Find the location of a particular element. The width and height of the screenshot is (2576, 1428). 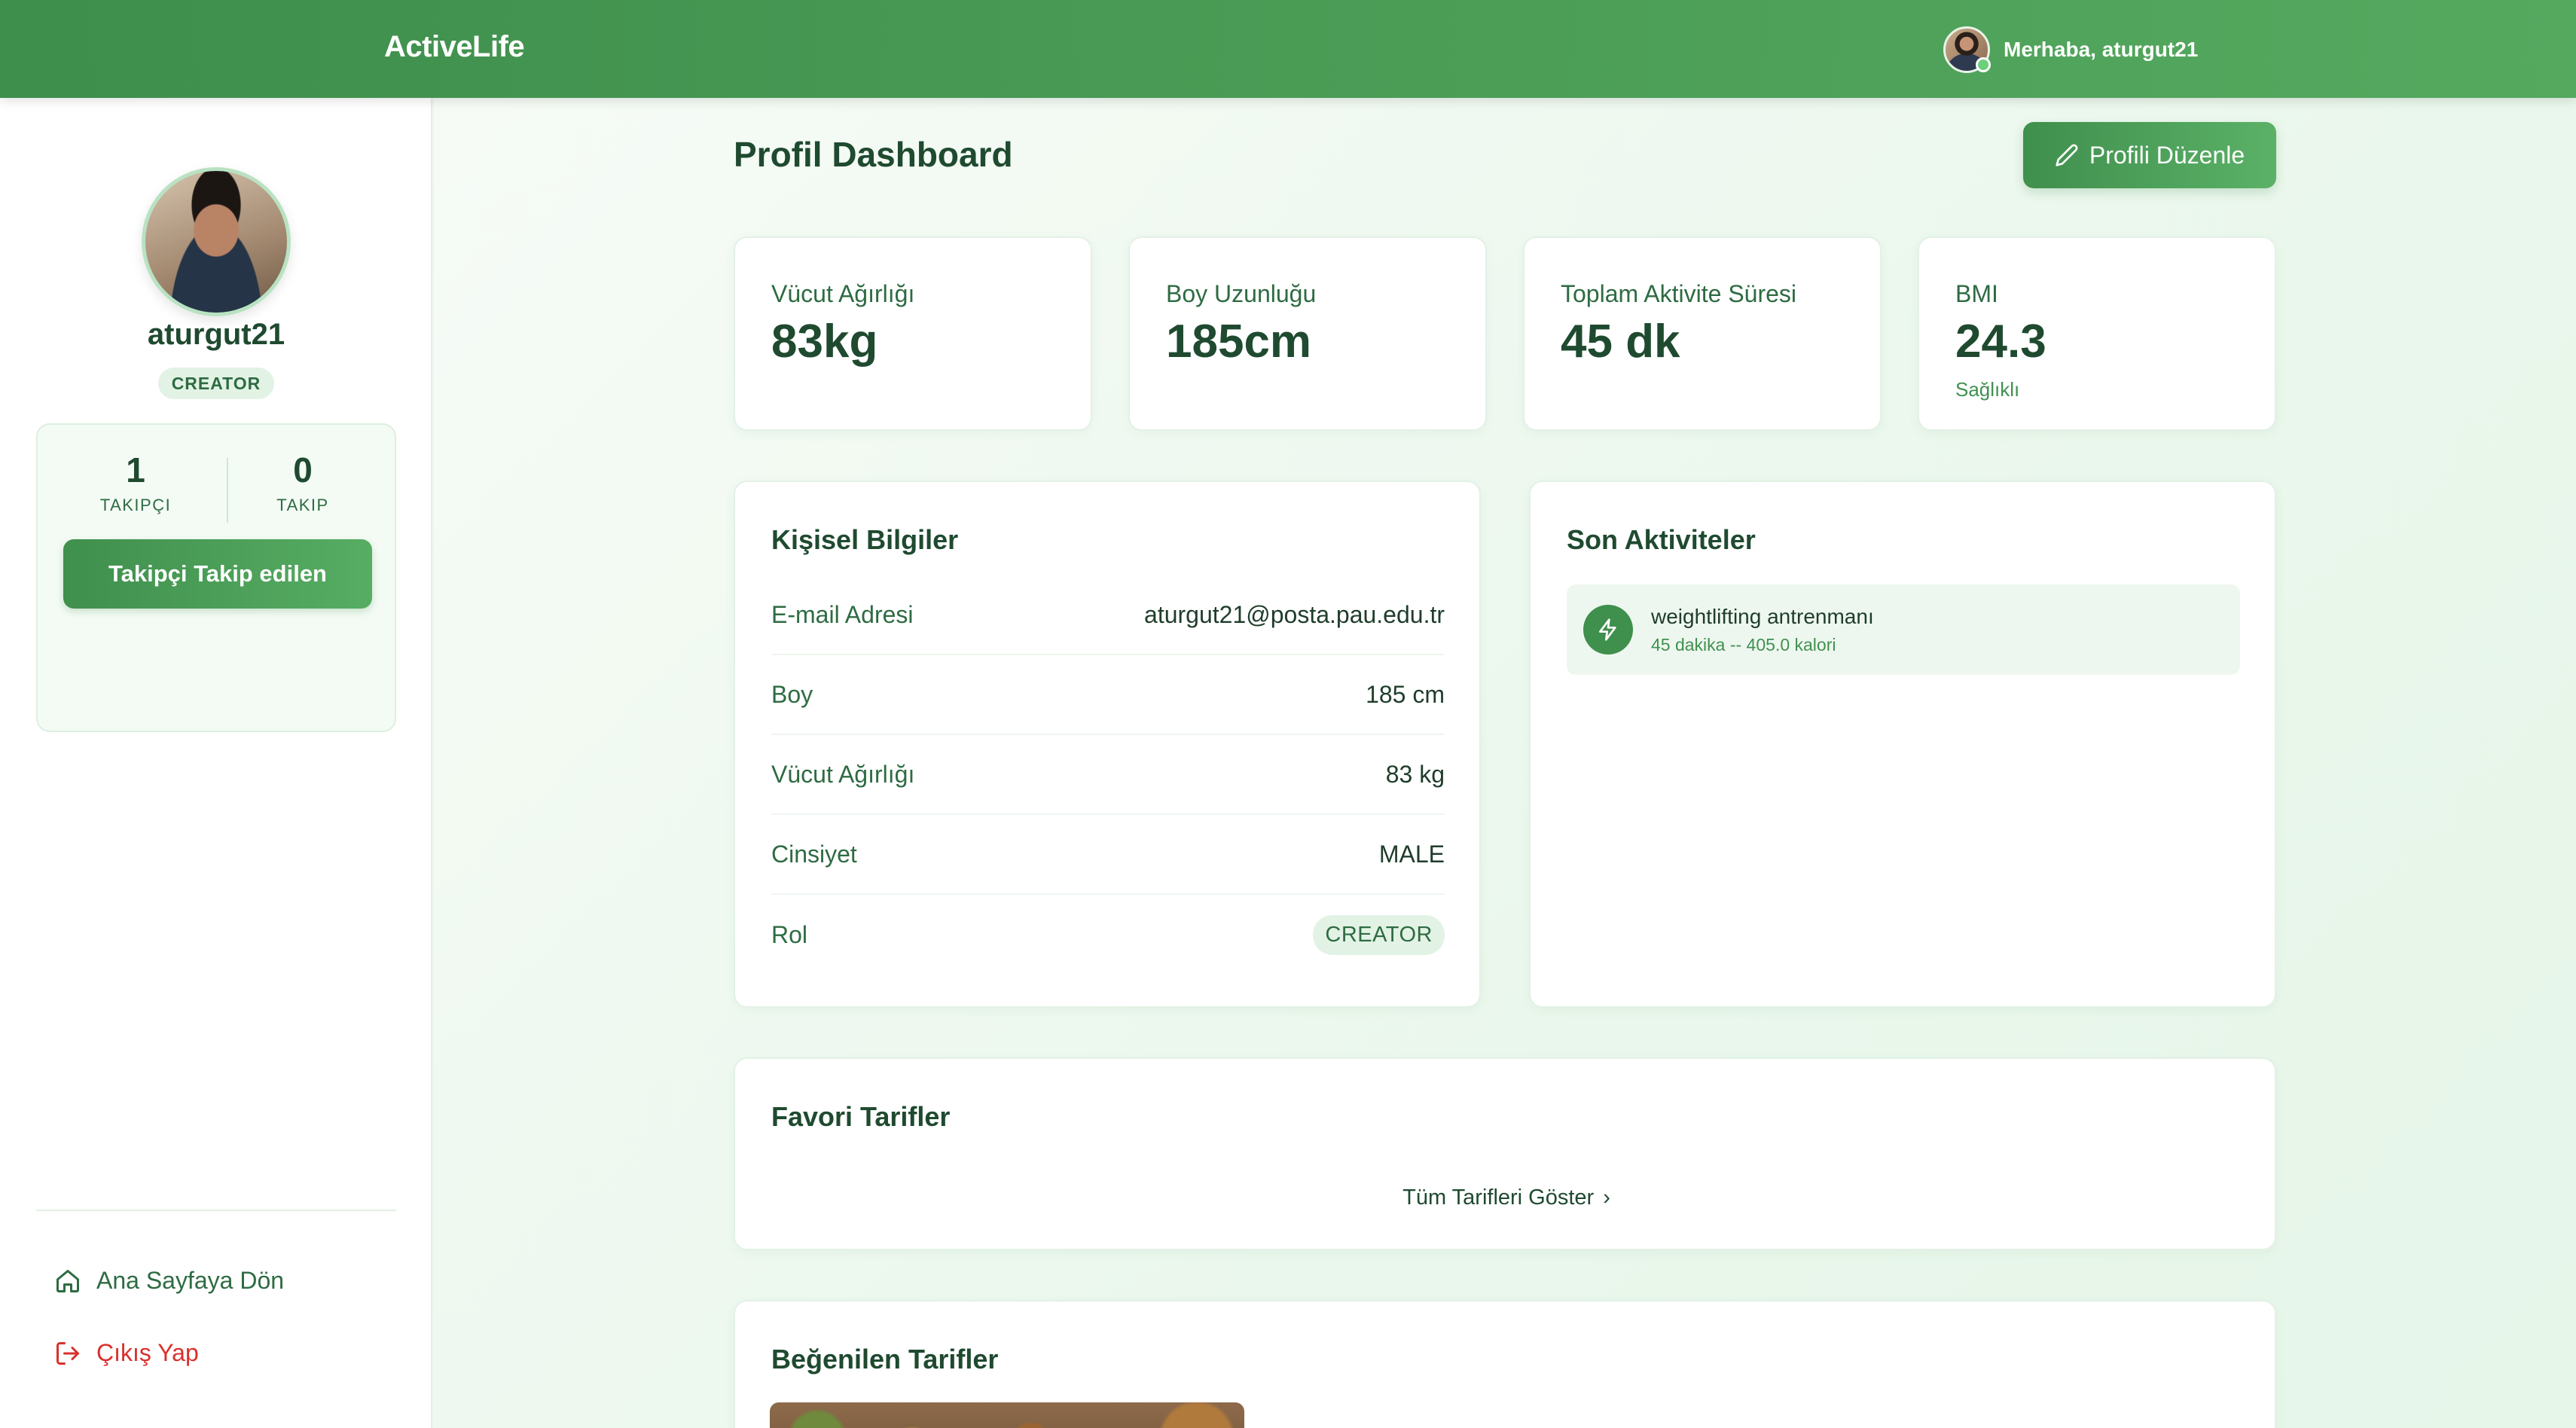

stat-label: Vücut Ağırlığı is located at coordinates (843, 293).